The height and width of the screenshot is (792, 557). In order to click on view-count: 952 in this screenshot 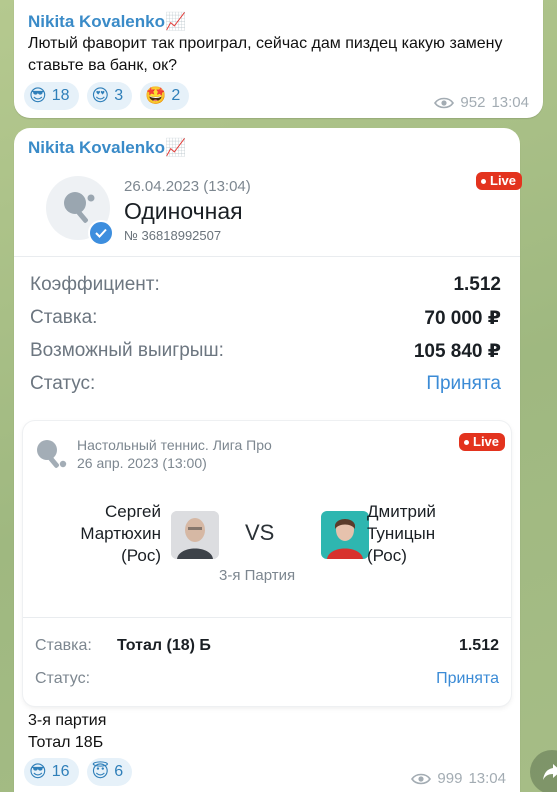, I will do `click(473, 102)`.